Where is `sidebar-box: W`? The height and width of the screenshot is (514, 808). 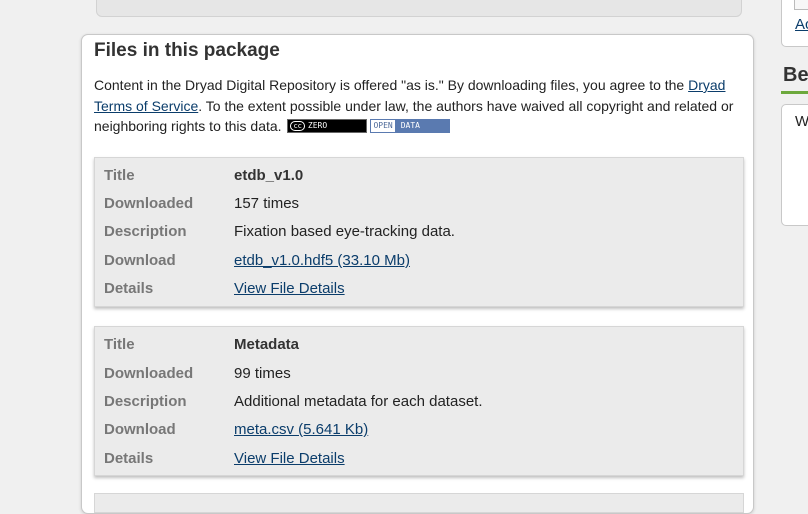
sidebar-box: W is located at coordinates (794, 165).